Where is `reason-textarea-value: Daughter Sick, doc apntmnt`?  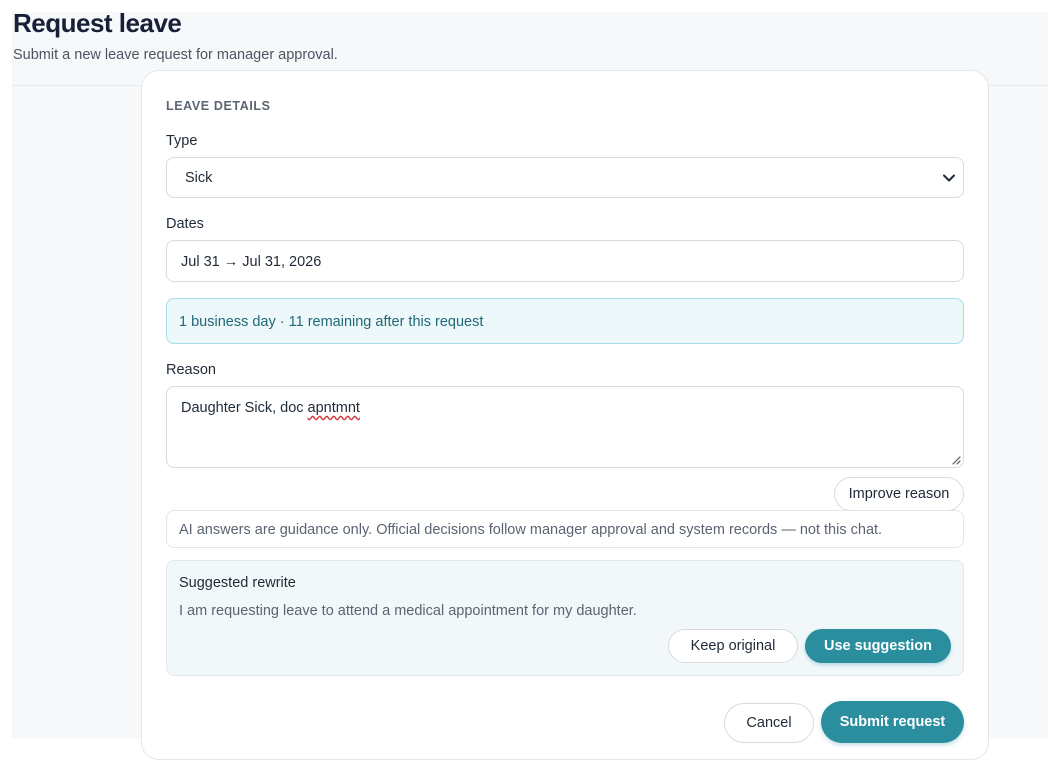
reason-textarea-value: Daughter Sick, doc apntmnt is located at coordinates (270, 408).